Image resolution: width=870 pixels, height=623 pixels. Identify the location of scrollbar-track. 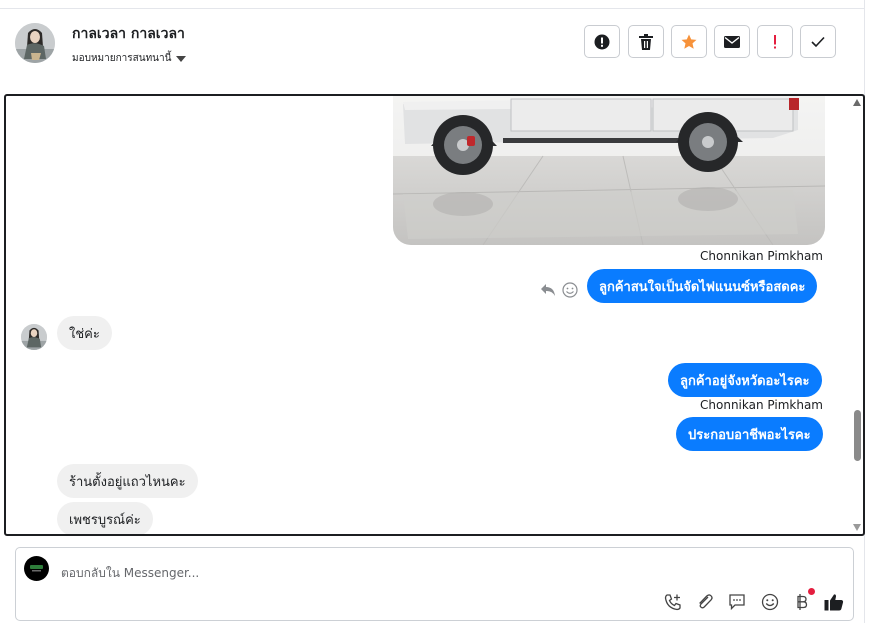
(857, 315).